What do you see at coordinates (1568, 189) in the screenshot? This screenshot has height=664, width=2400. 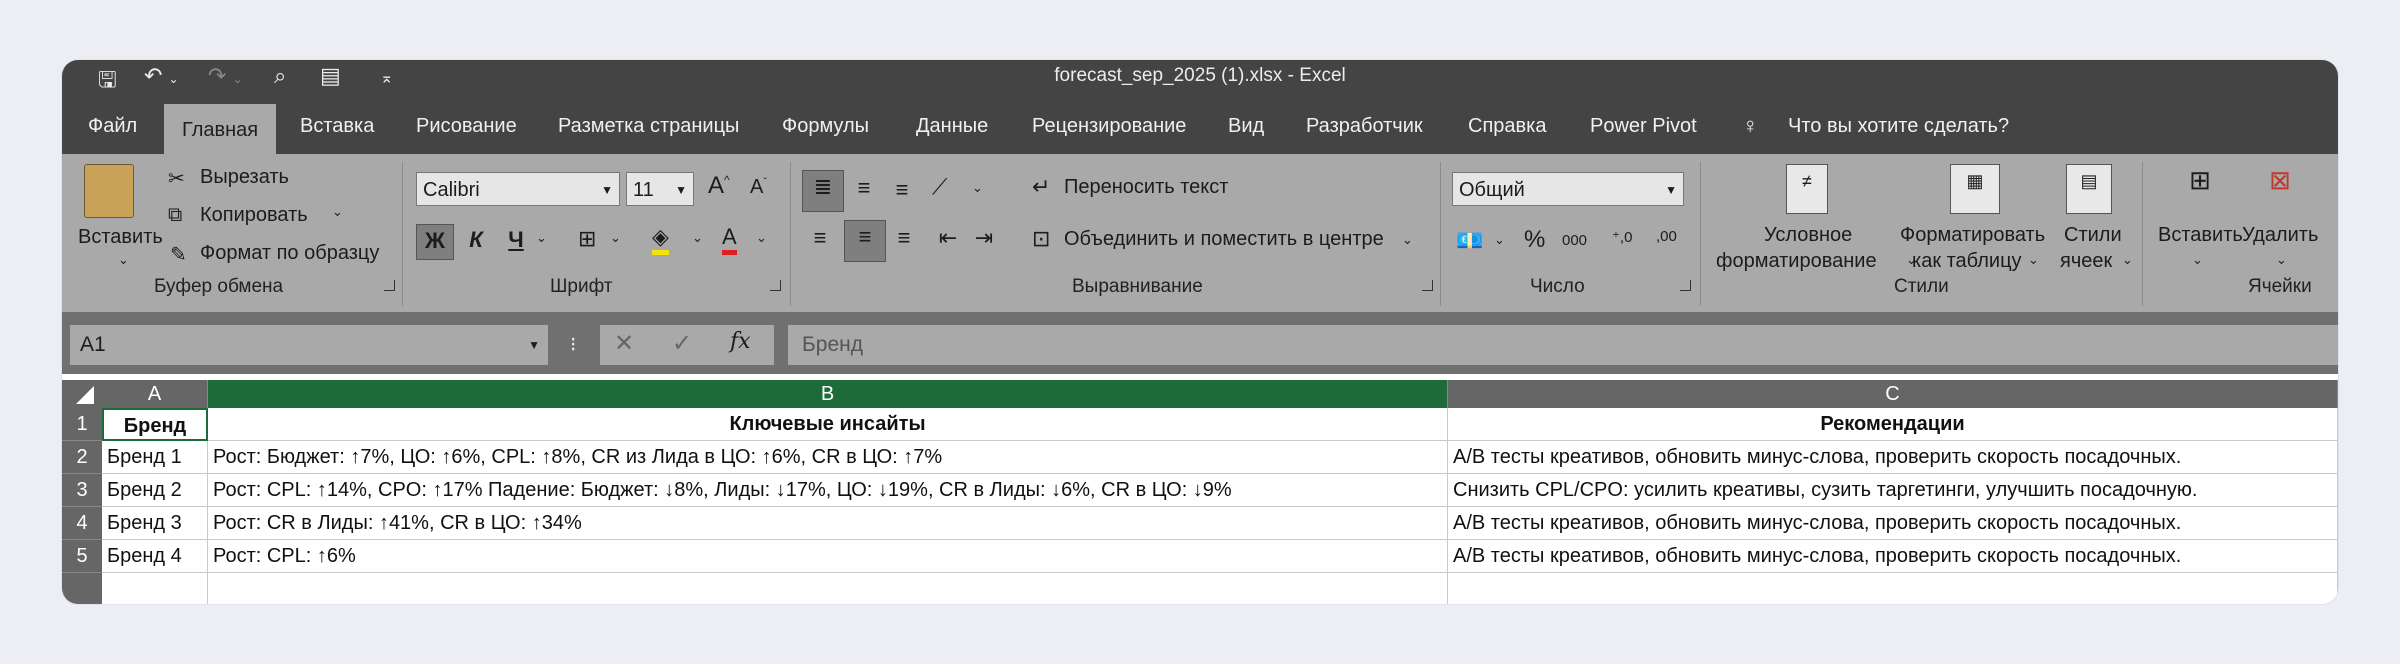 I see `number-format-select: Общий ▼` at bounding box center [1568, 189].